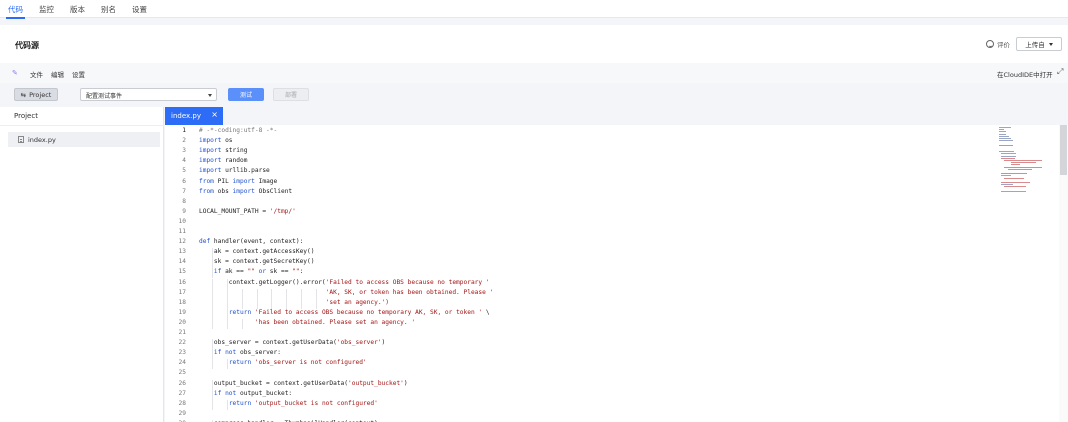  What do you see at coordinates (238, 130) in the screenshot?
I see `code-line: # -*-coding:utf-8 -*-` at bounding box center [238, 130].